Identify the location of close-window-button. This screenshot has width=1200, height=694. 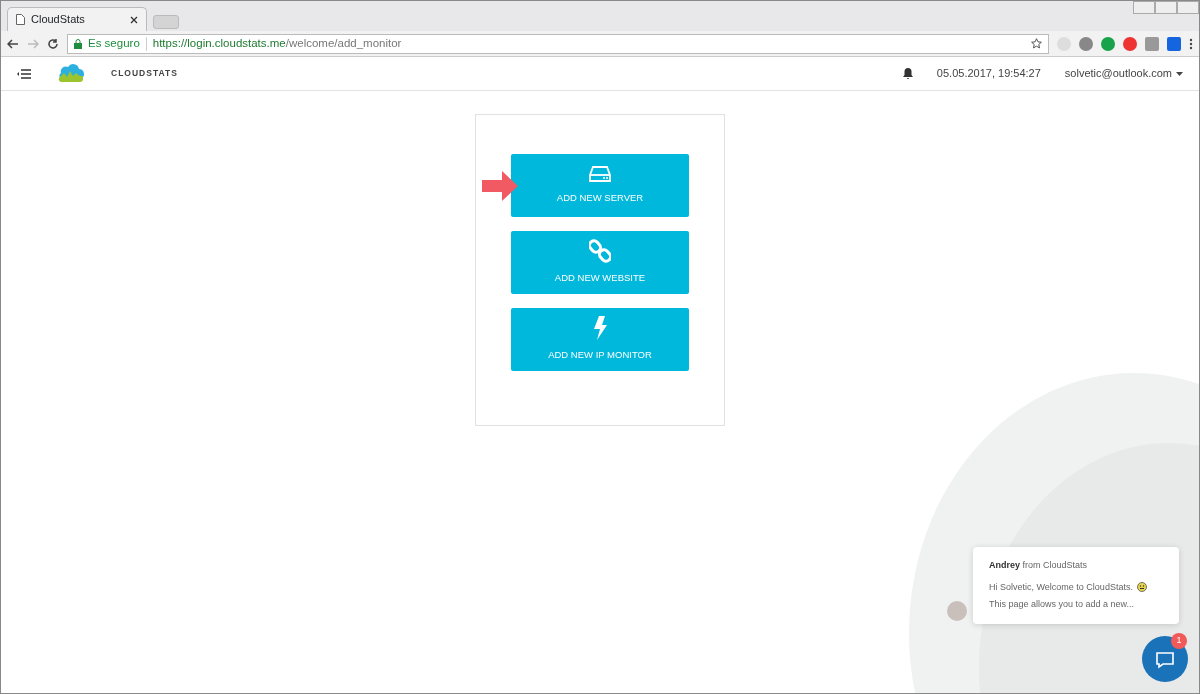
(1188, 7).